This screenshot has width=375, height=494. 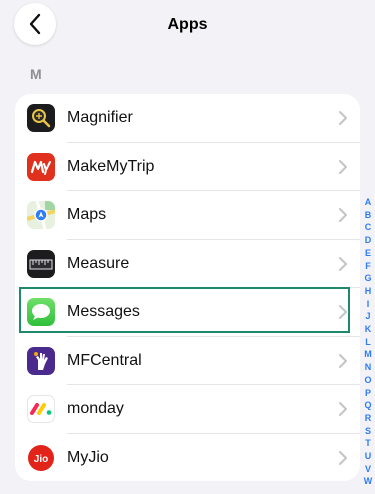 What do you see at coordinates (368, 202) in the screenshot?
I see `index-letter-a: A` at bounding box center [368, 202].